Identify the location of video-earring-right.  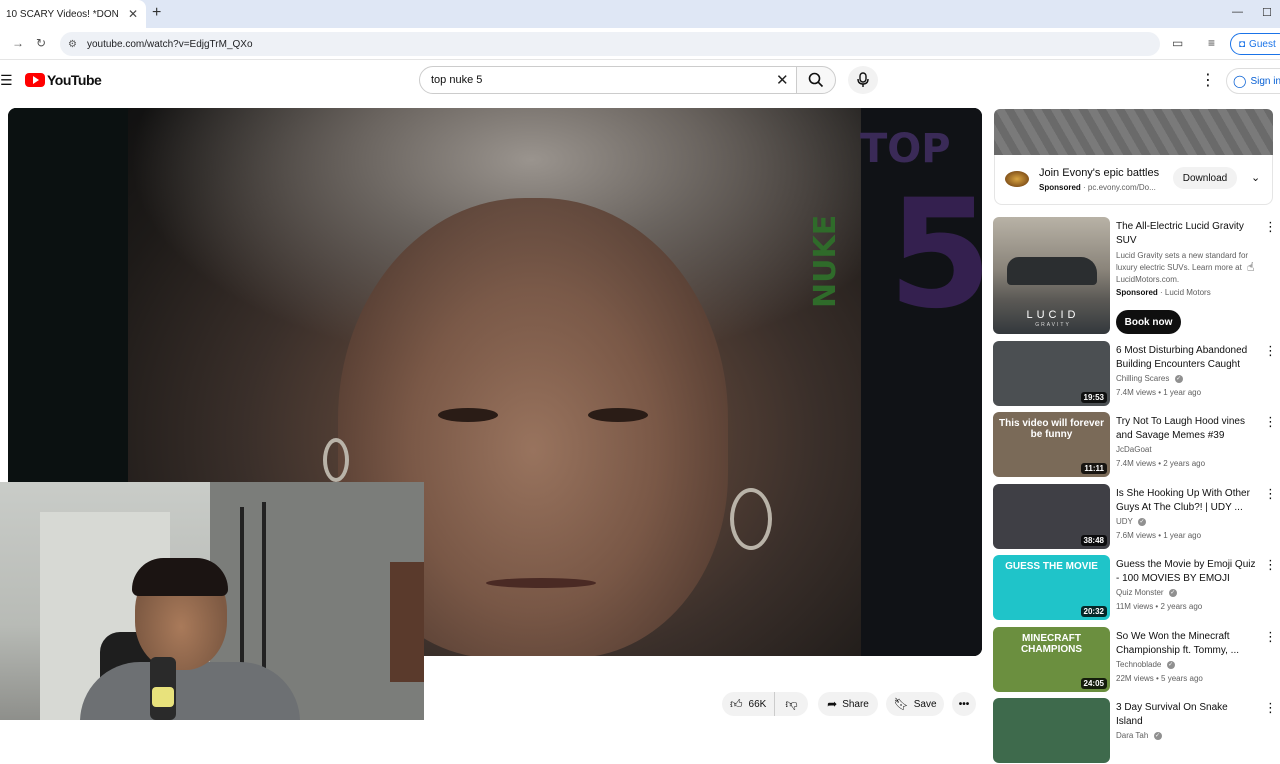
(751, 519).